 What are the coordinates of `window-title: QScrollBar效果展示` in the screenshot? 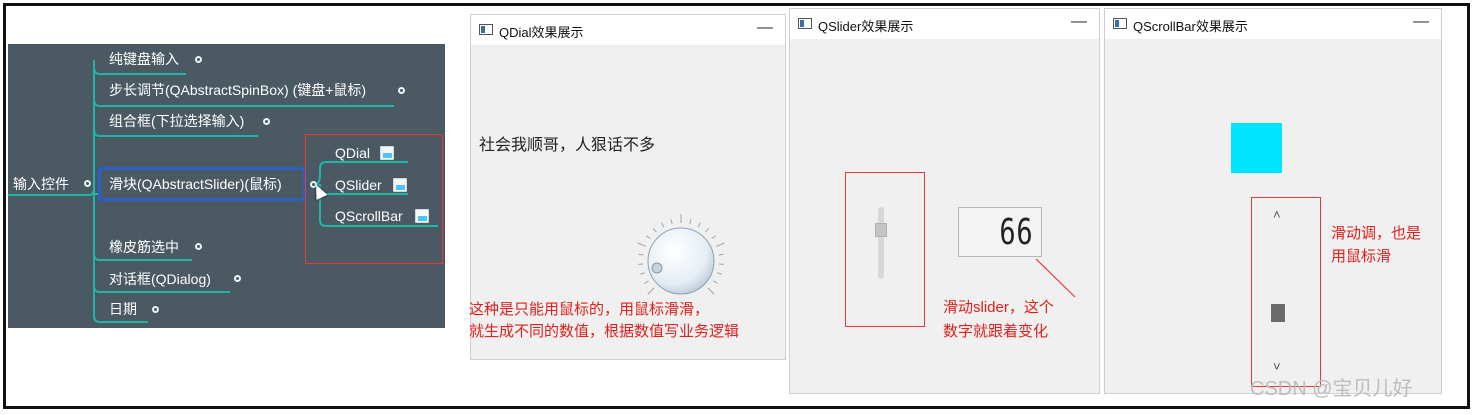 It's located at (1190, 26).